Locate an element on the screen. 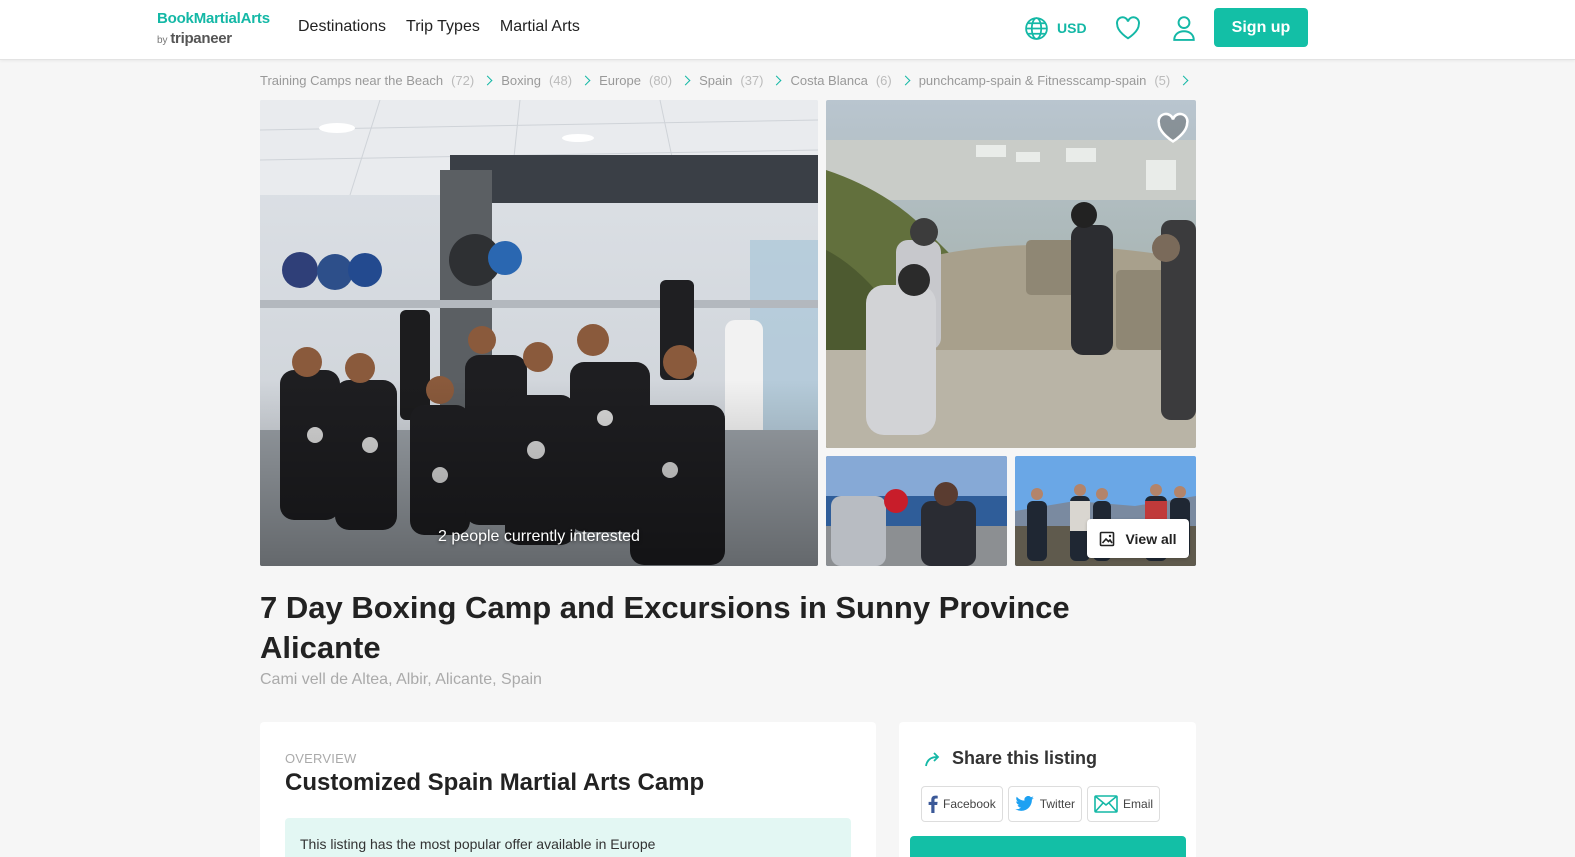 The image size is (1575, 857). view-all-photos-button: View all is located at coordinates (1138, 538).